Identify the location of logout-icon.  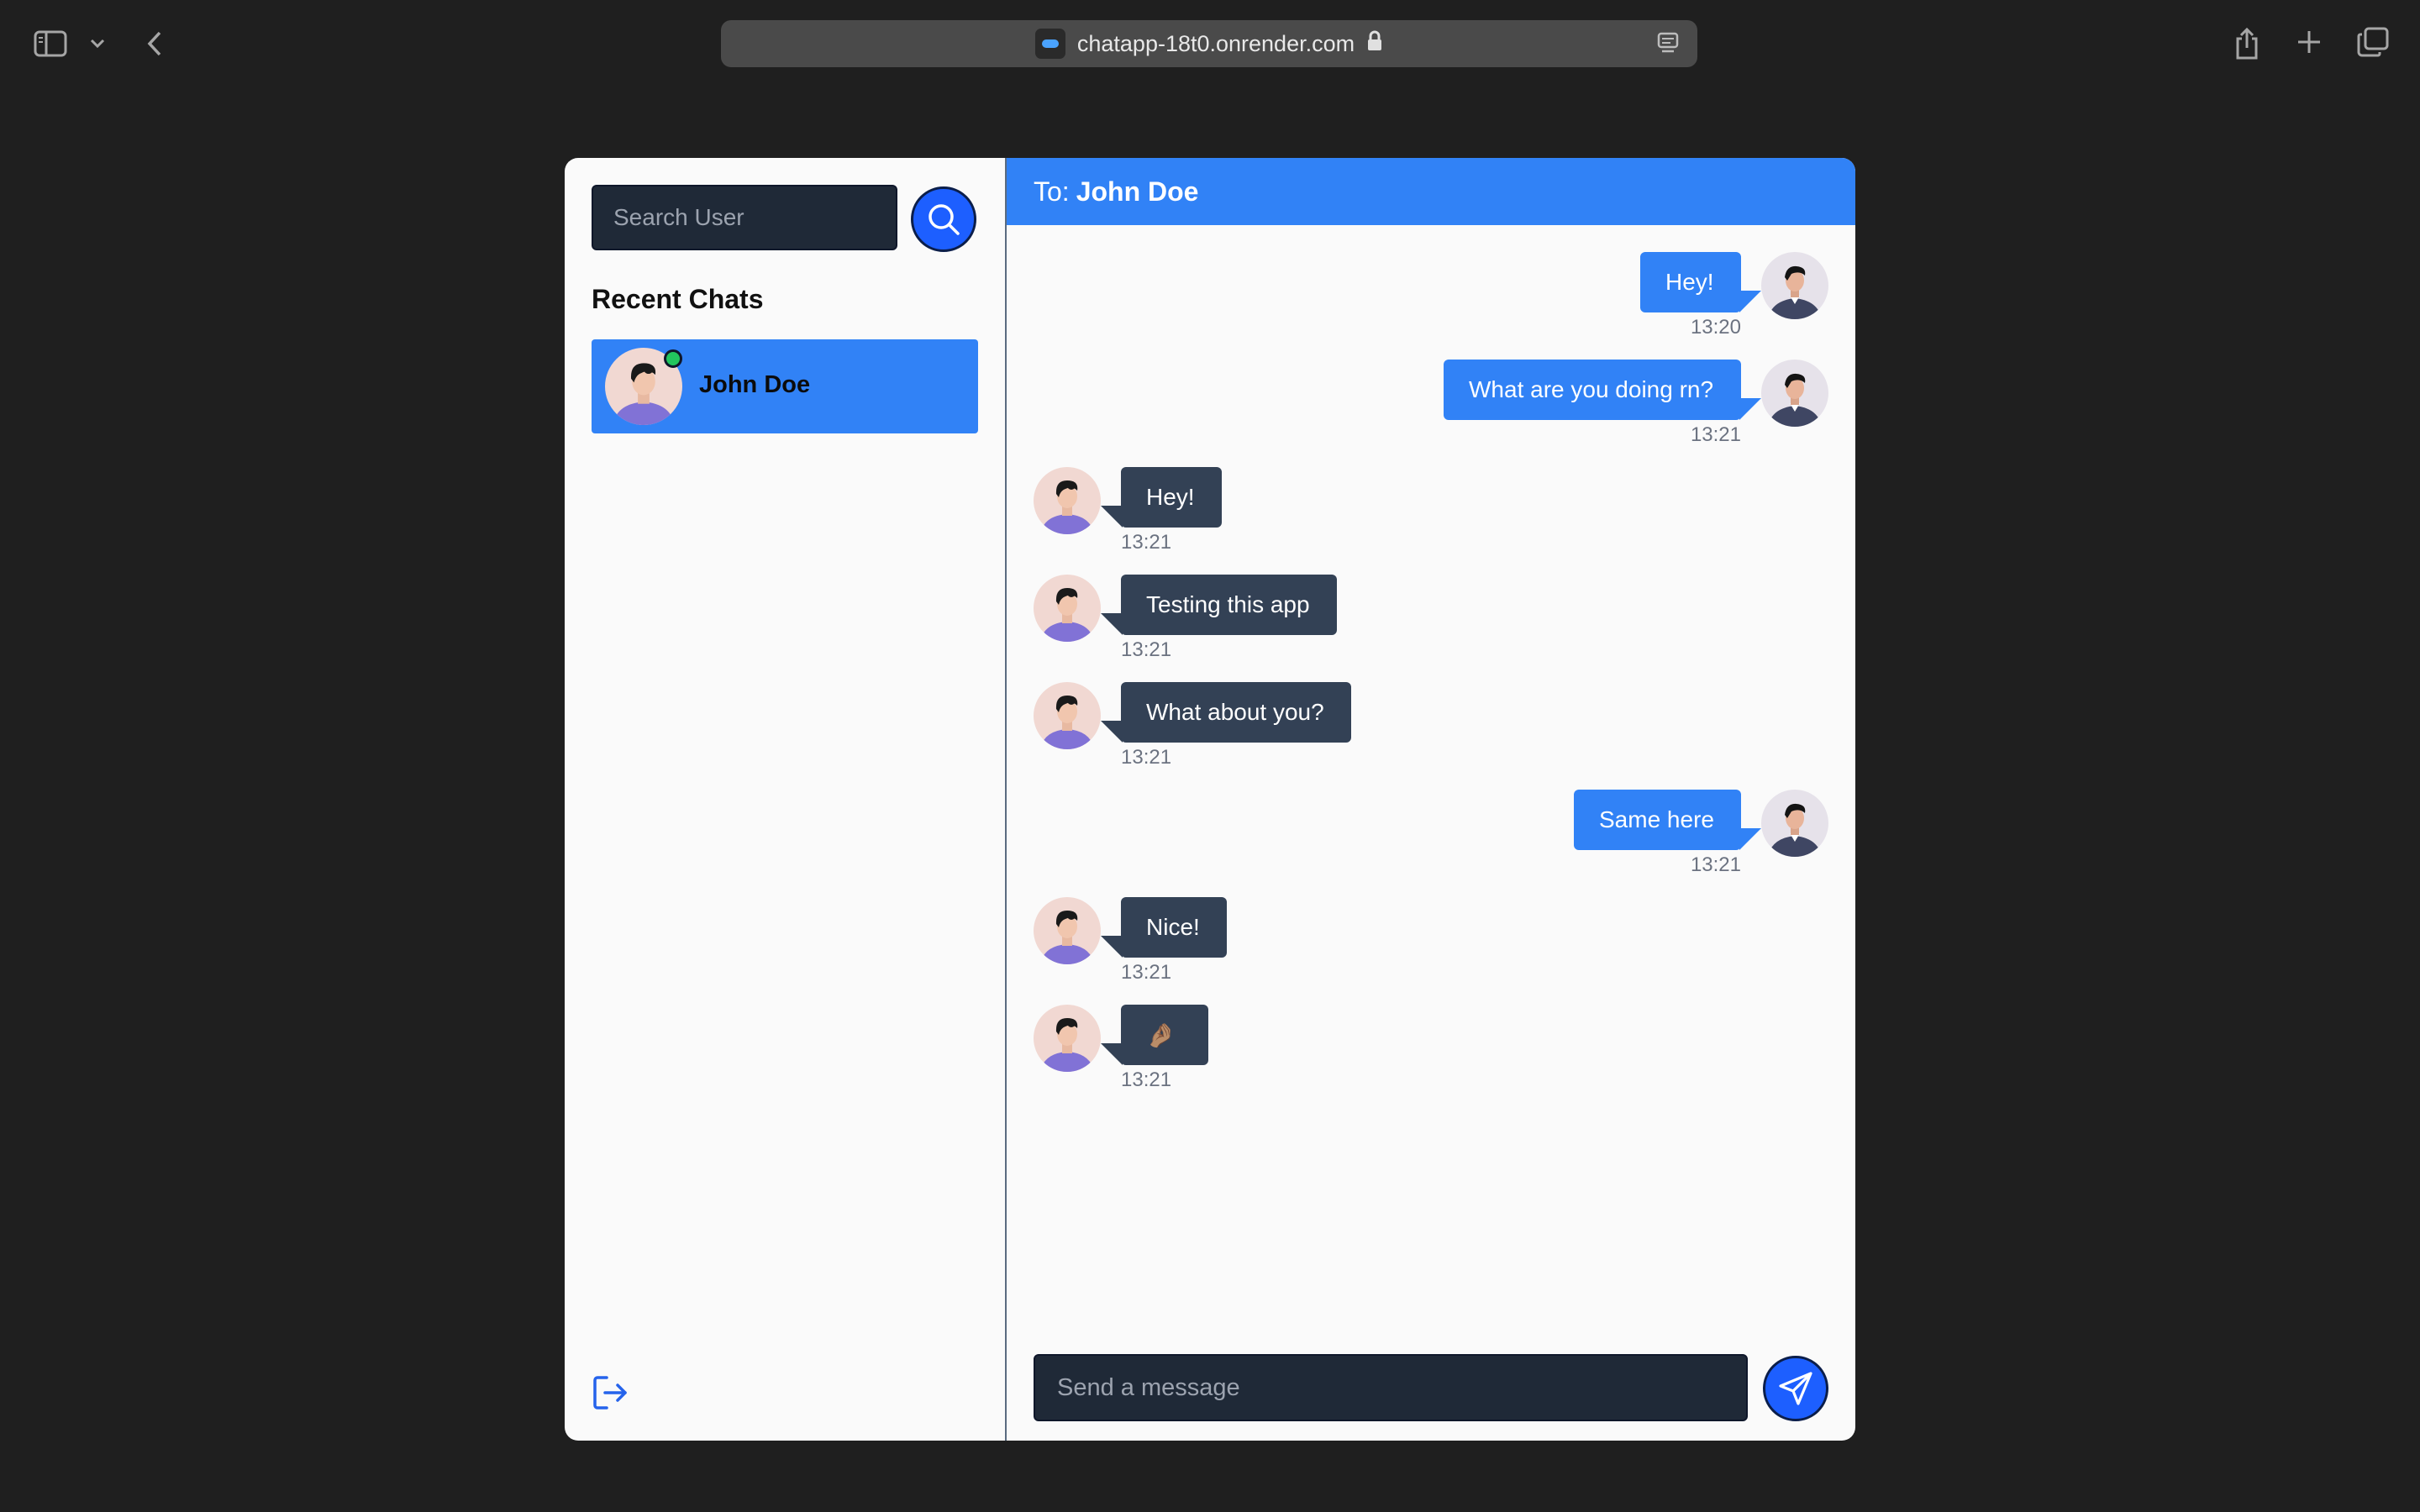
(610, 1393).